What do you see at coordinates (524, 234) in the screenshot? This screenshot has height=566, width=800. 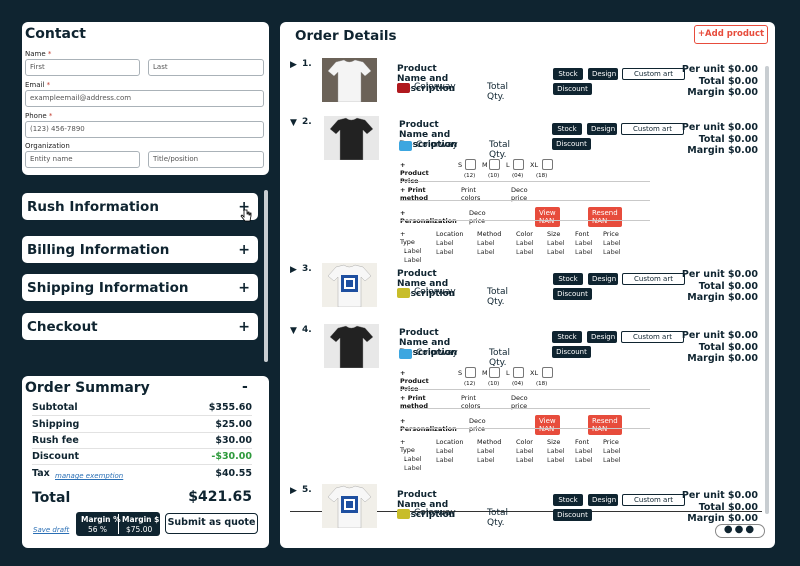 I see `table-header: Color` at bounding box center [524, 234].